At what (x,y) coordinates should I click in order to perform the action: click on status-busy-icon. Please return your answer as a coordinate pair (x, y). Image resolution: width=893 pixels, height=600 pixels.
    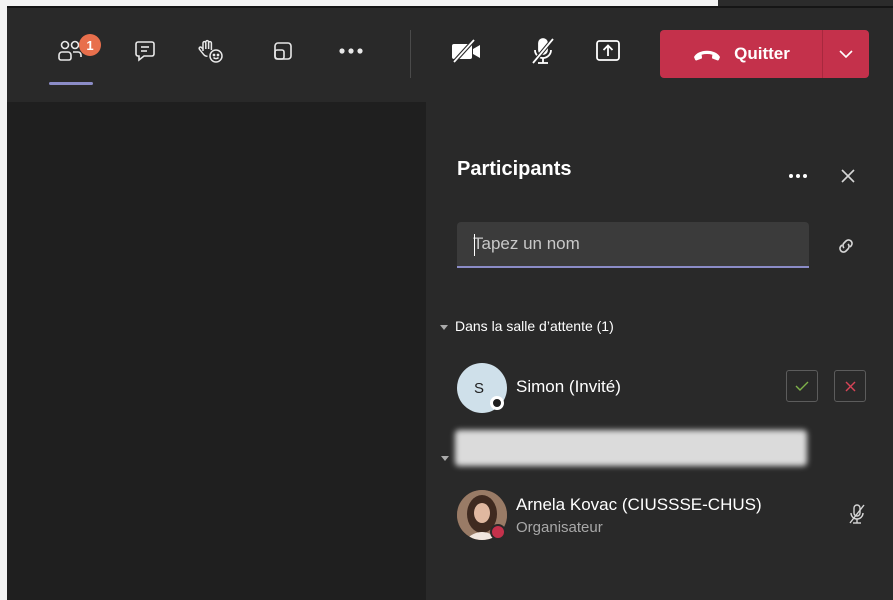
    Looking at the image, I should click on (498, 532).